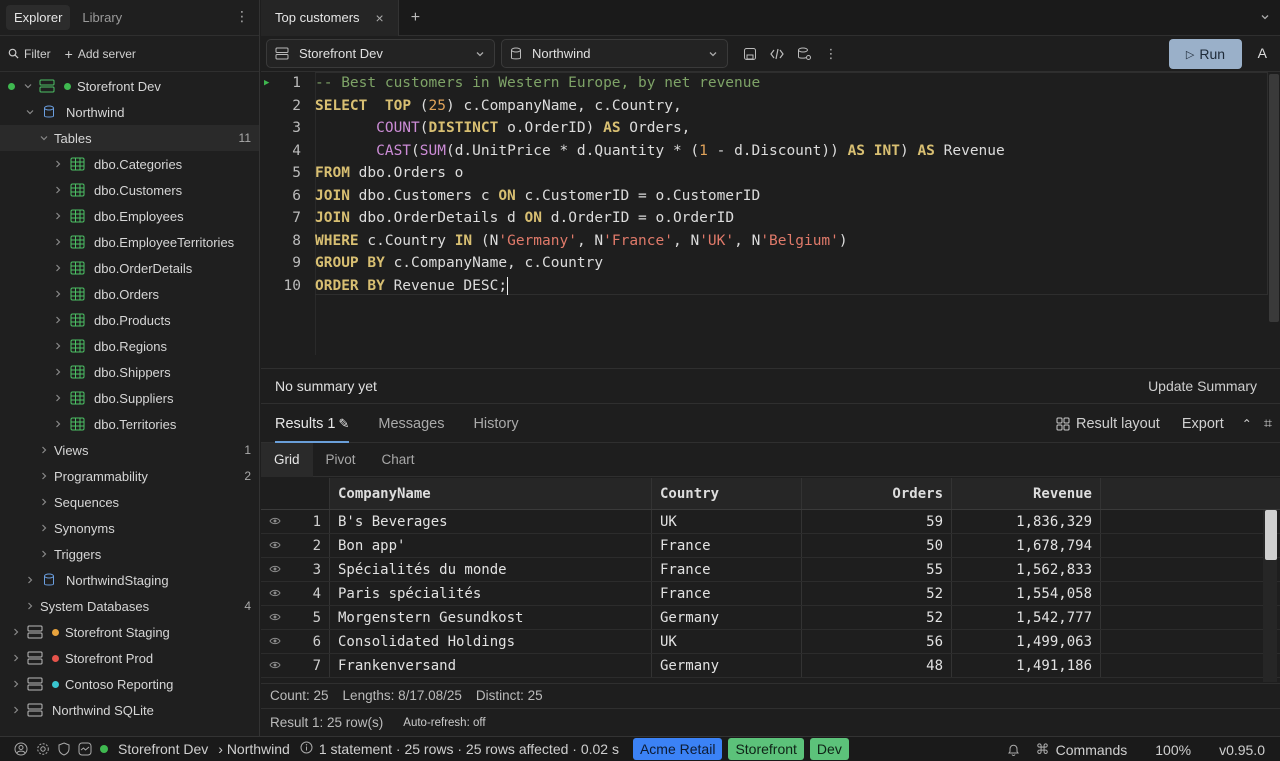 This screenshot has height=761, width=1280. Describe the element at coordinates (1270, 596) in the screenshot. I see `grid-scrollbar` at that location.